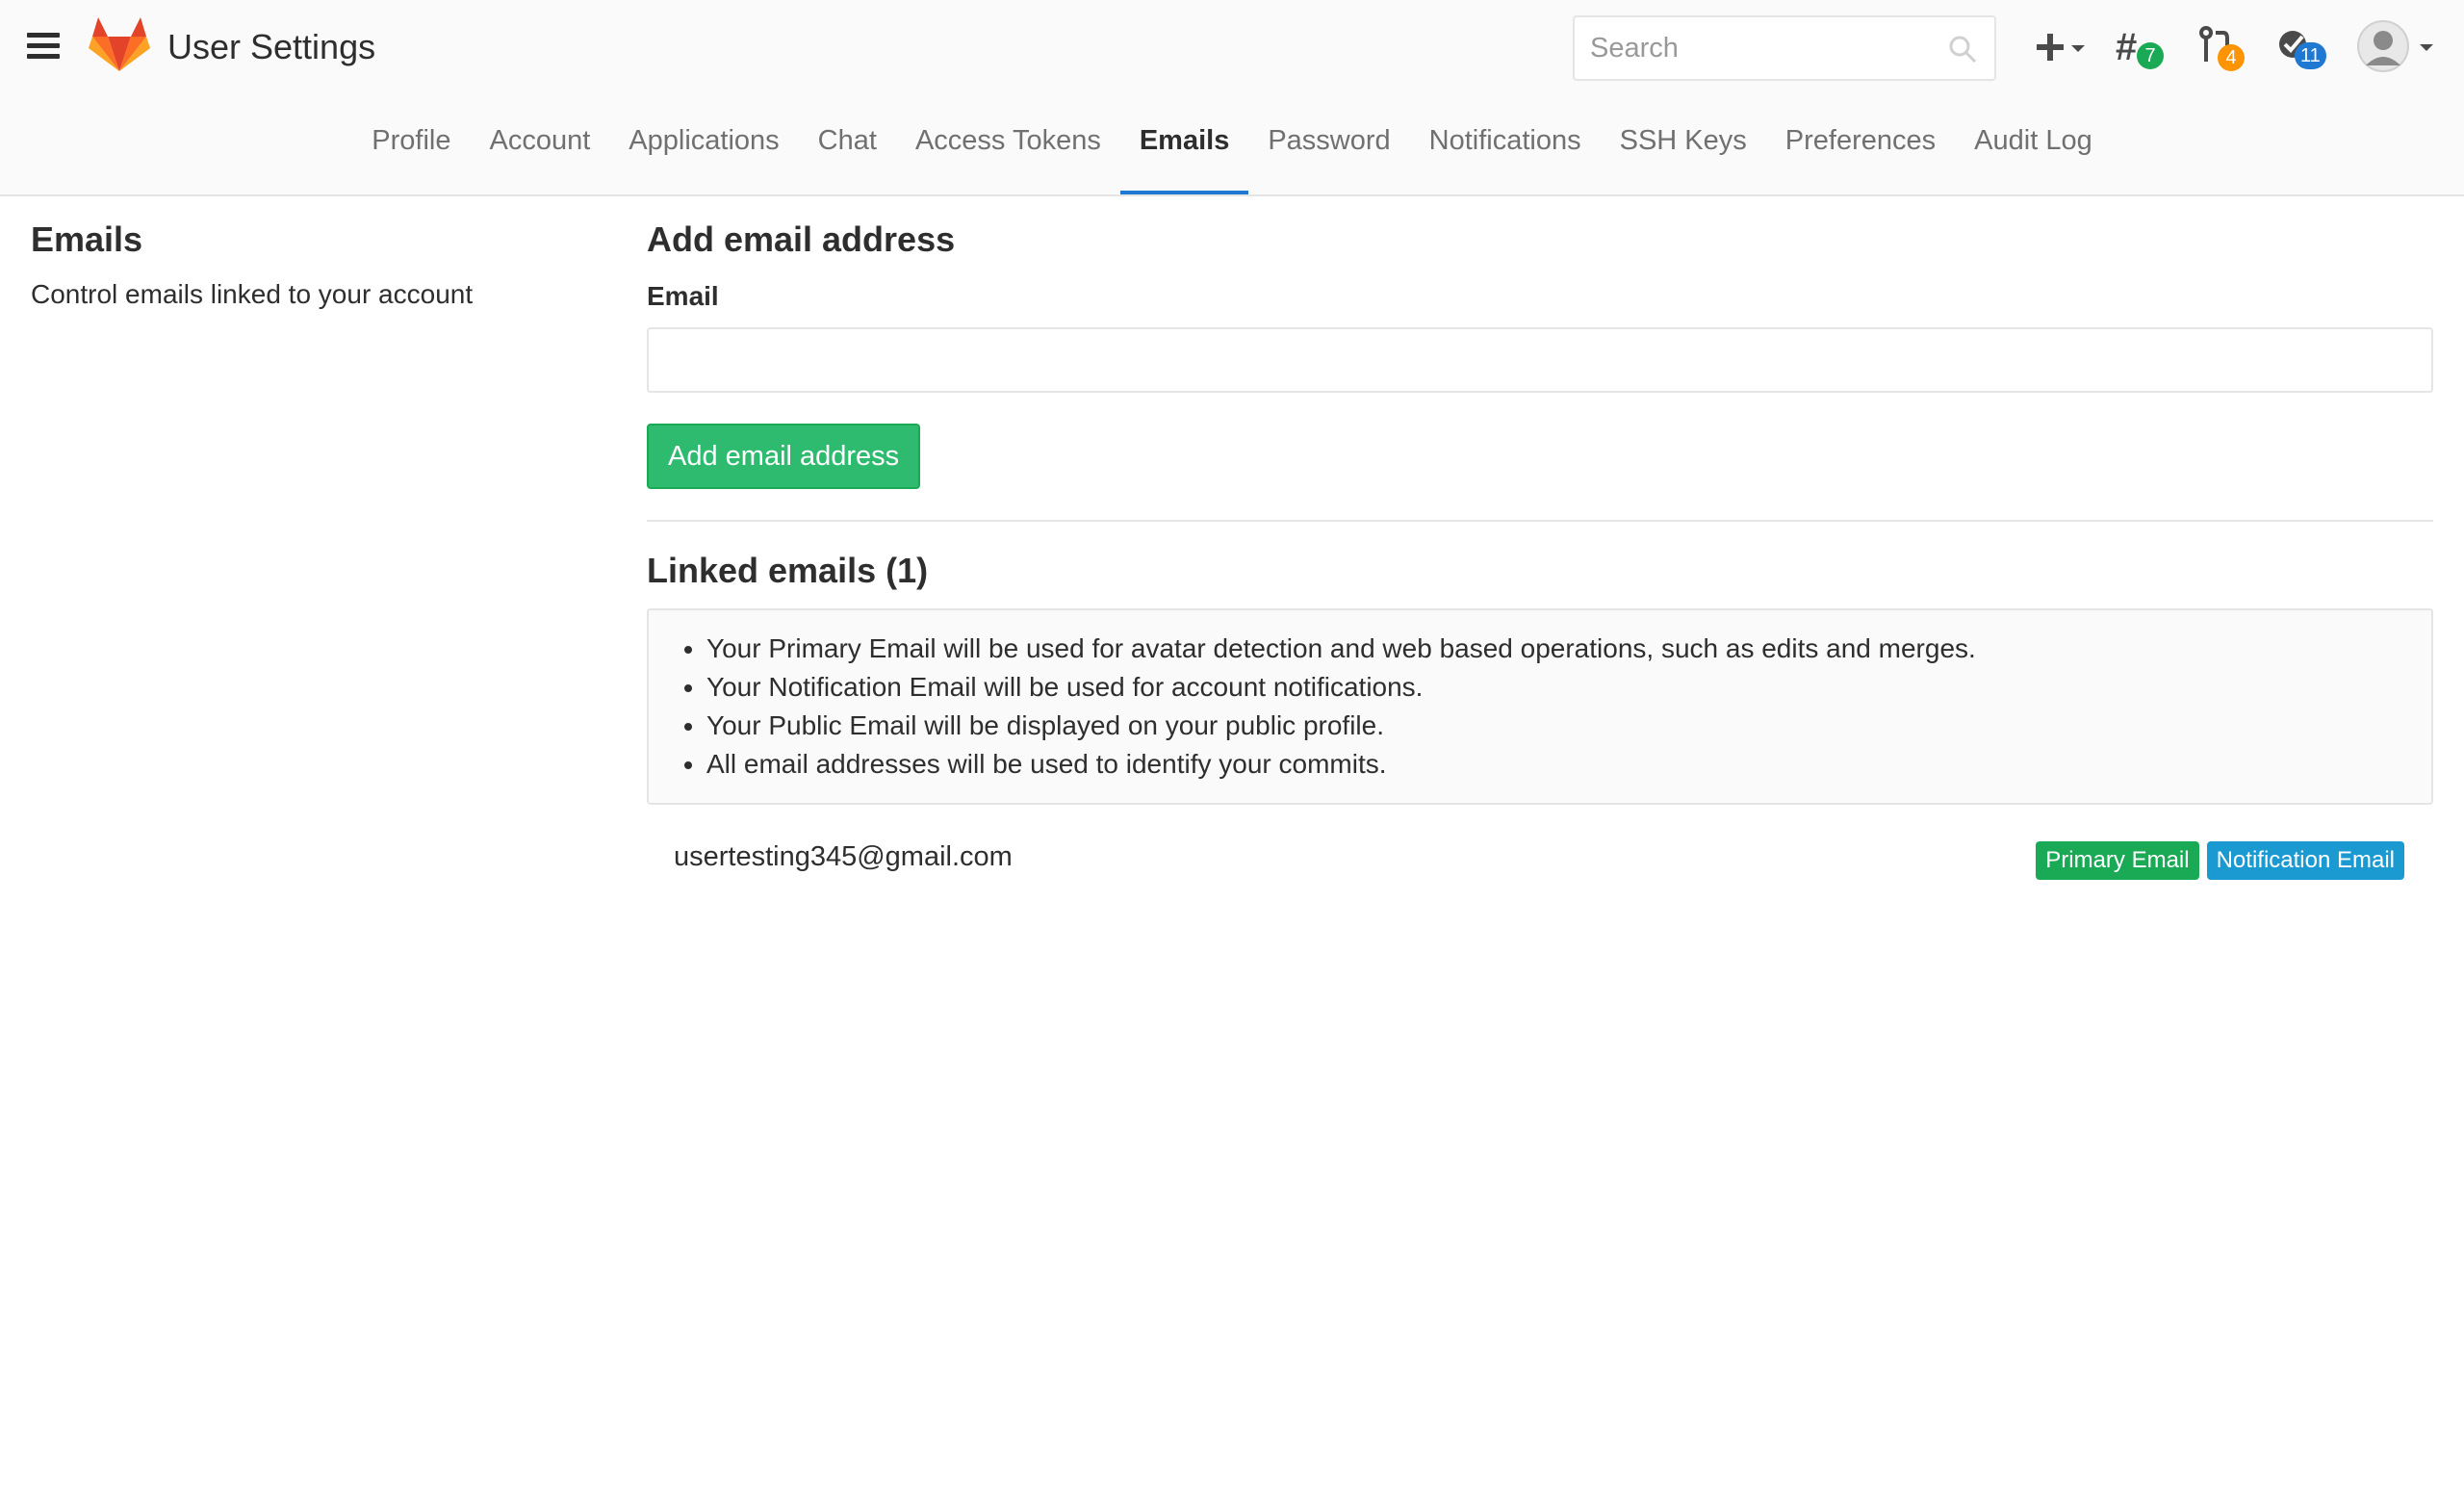 This screenshot has height=1494, width=2464. Describe the element at coordinates (2231, 58) in the screenshot. I see `merge-requests-count-badge: 4` at that location.